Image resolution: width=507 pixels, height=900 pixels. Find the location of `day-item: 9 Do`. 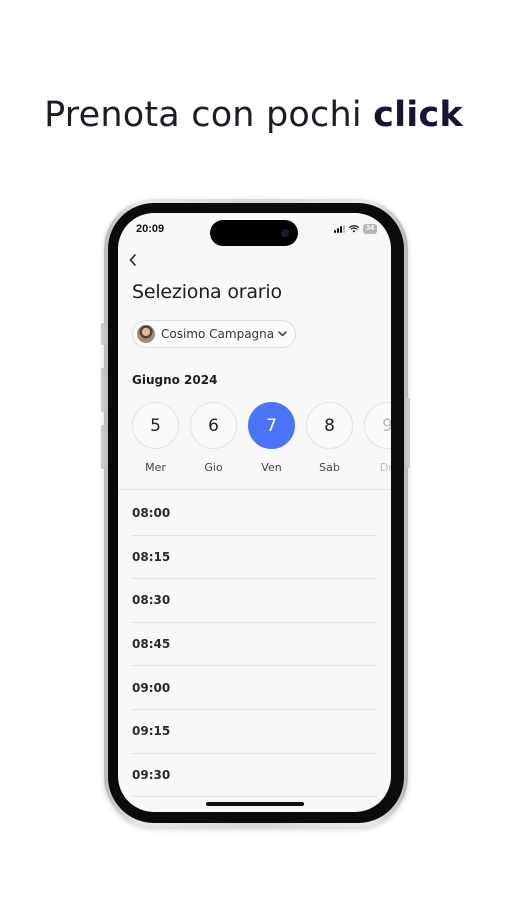

day-item: 9 Do is located at coordinates (377, 438).